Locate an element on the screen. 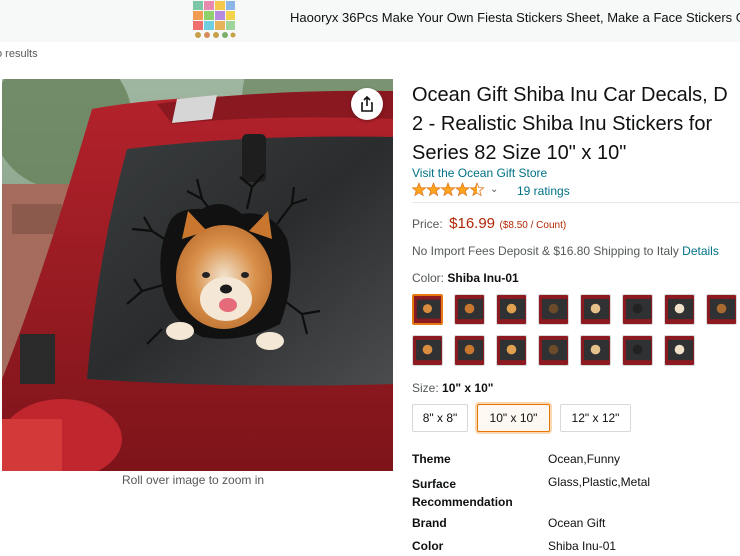 The width and height of the screenshot is (740, 556). spec-key-color: Color is located at coordinates (428, 546).